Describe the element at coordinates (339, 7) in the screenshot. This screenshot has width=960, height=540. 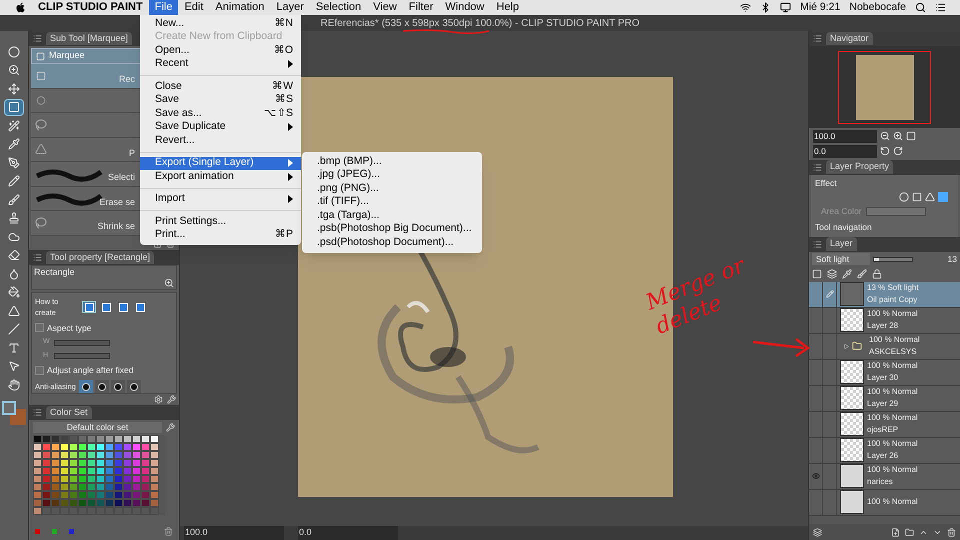
I see `menu-item: Selection` at that location.